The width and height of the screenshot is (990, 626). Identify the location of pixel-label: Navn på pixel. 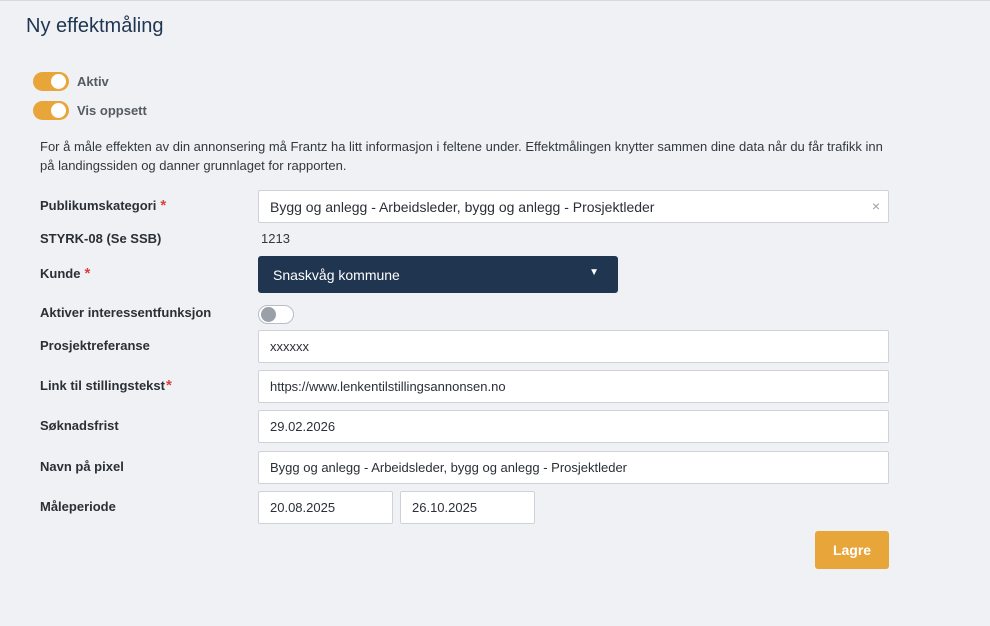
(82, 466).